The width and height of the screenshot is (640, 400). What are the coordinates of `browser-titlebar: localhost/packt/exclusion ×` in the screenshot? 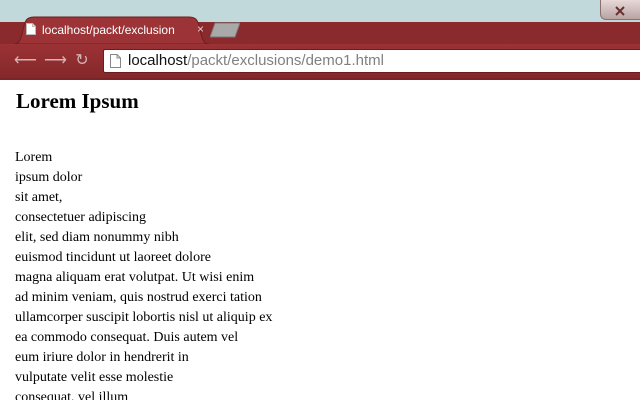 It's located at (320, 22).